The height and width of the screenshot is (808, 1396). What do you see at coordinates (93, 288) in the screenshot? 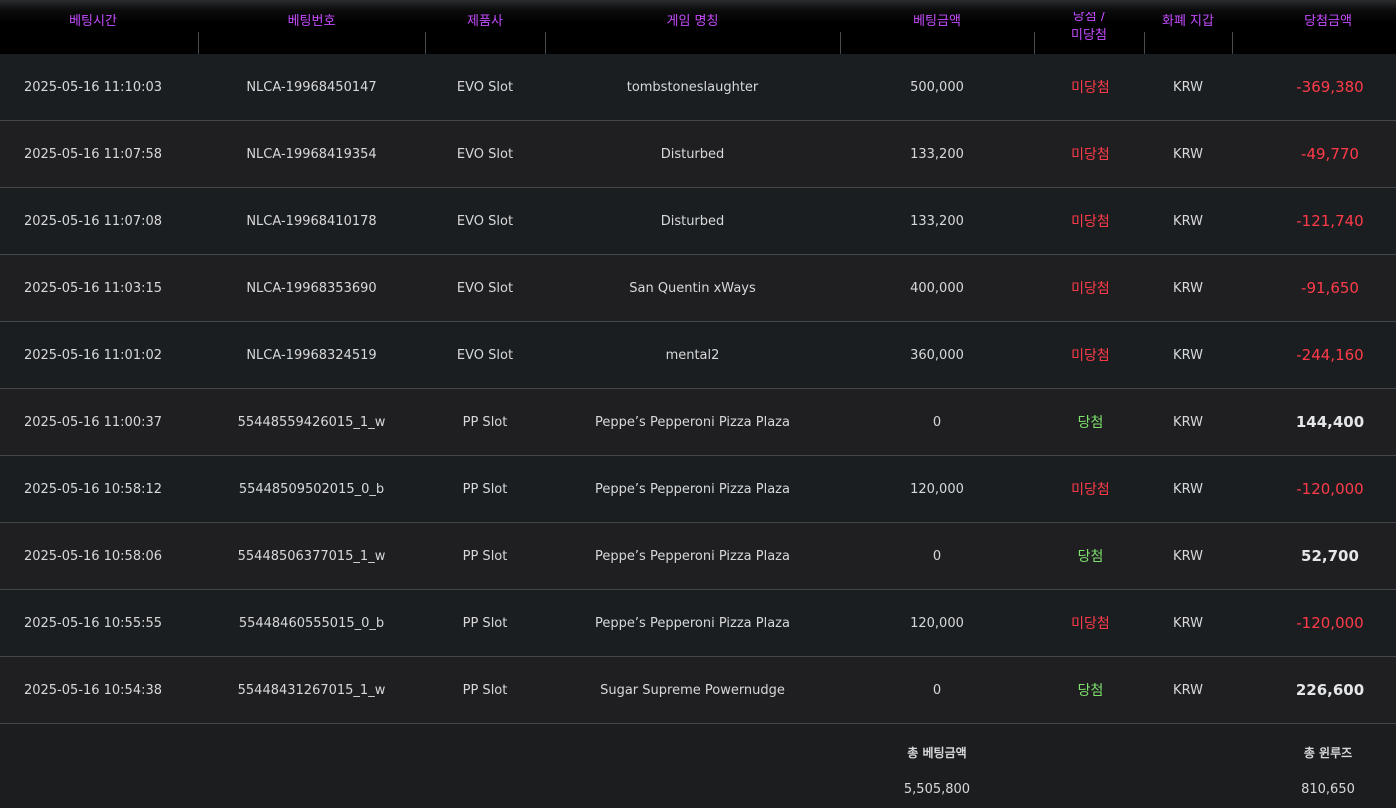
I see `cell-bet-time: 2025-05-16 11:03:15` at bounding box center [93, 288].